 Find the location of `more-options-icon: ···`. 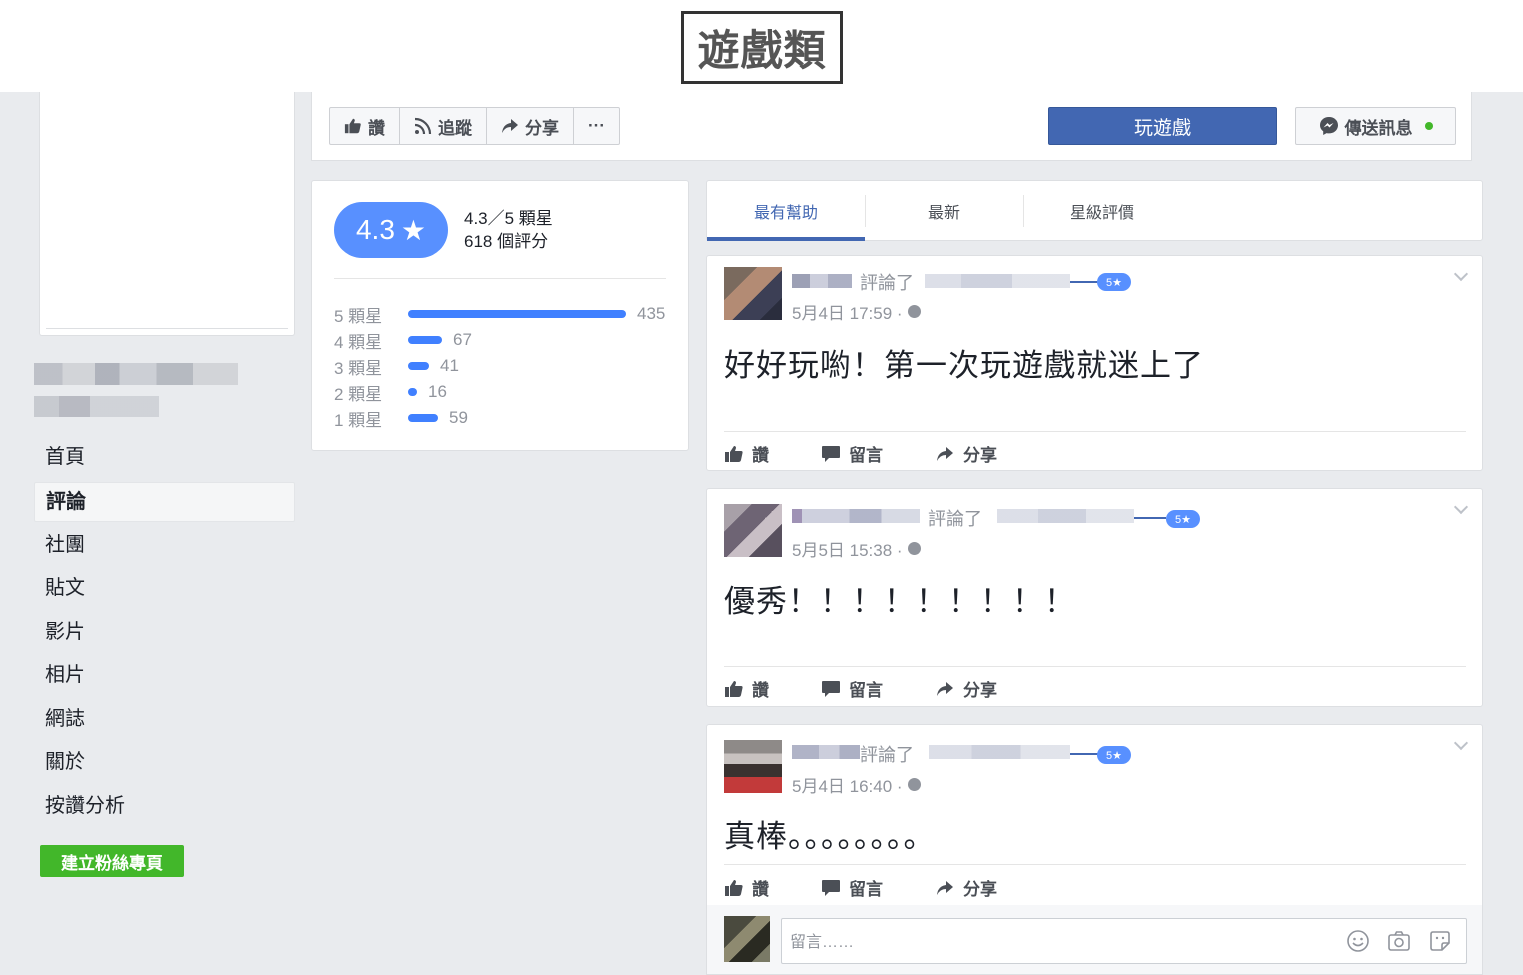

more-options-icon: ··· is located at coordinates (596, 125).